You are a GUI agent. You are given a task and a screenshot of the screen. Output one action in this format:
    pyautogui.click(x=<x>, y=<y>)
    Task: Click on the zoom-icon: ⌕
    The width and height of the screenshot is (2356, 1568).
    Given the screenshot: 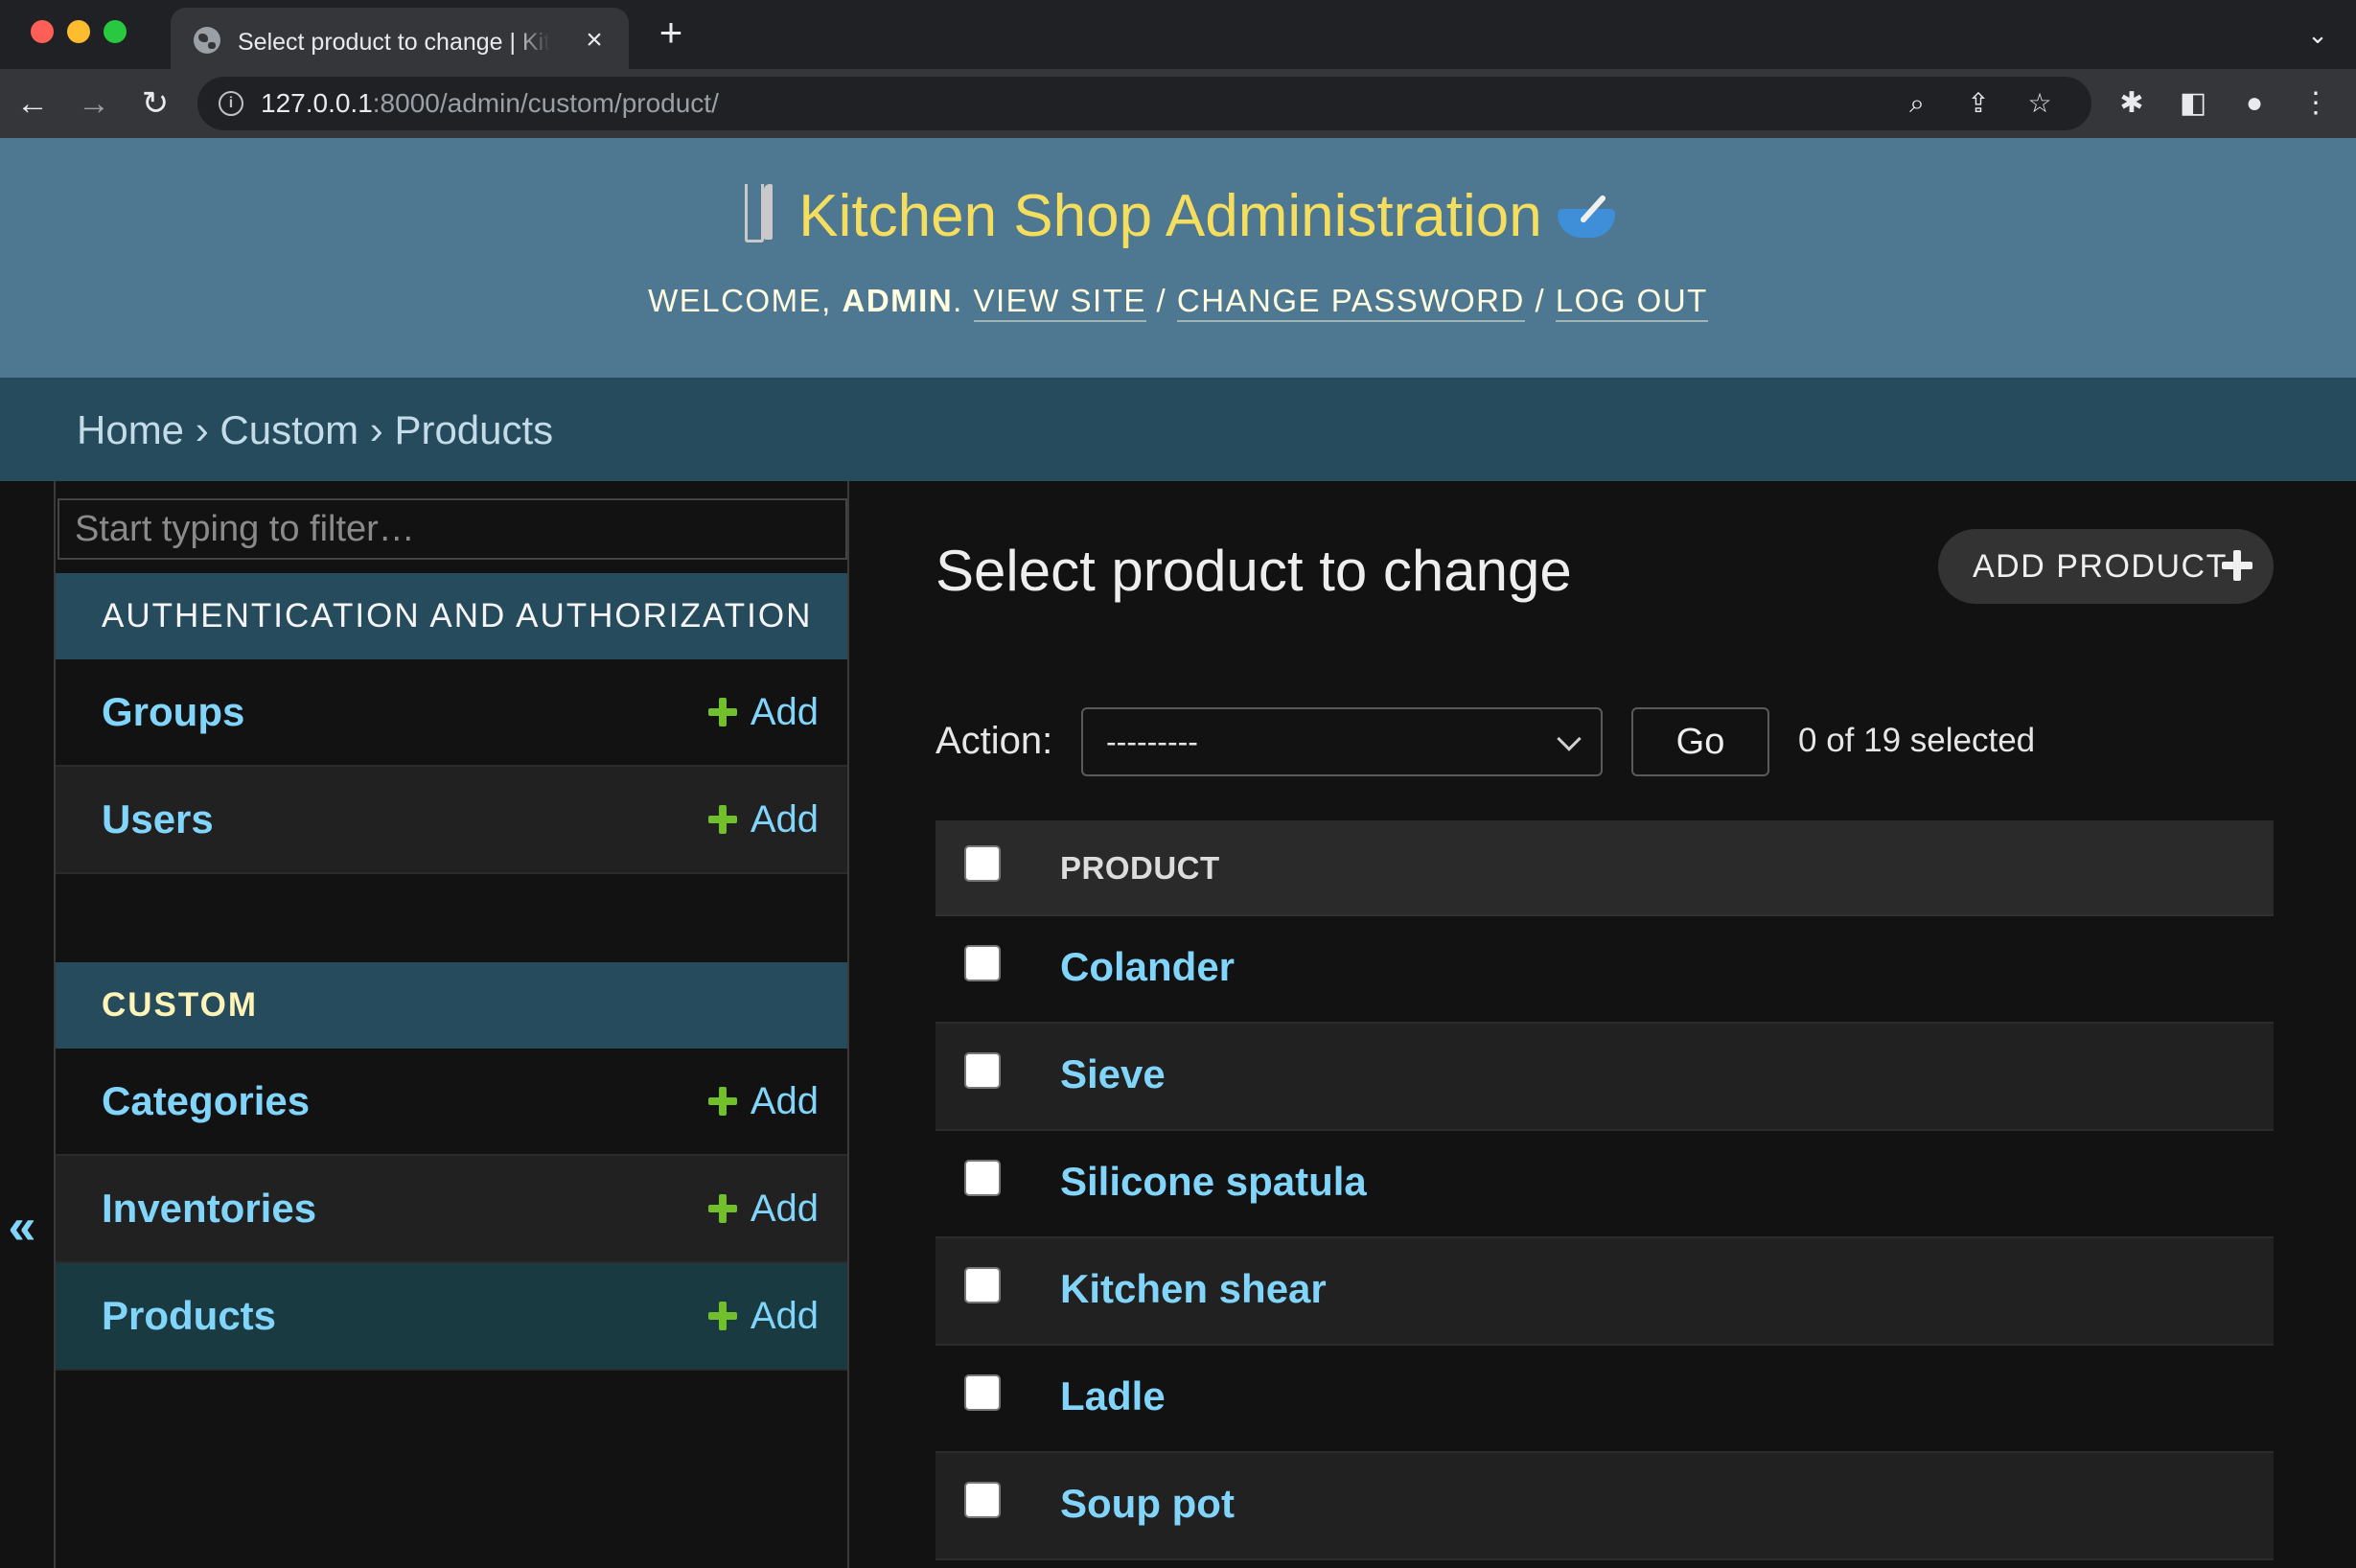 What is the action you would take?
    pyautogui.click(x=1917, y=103)
    